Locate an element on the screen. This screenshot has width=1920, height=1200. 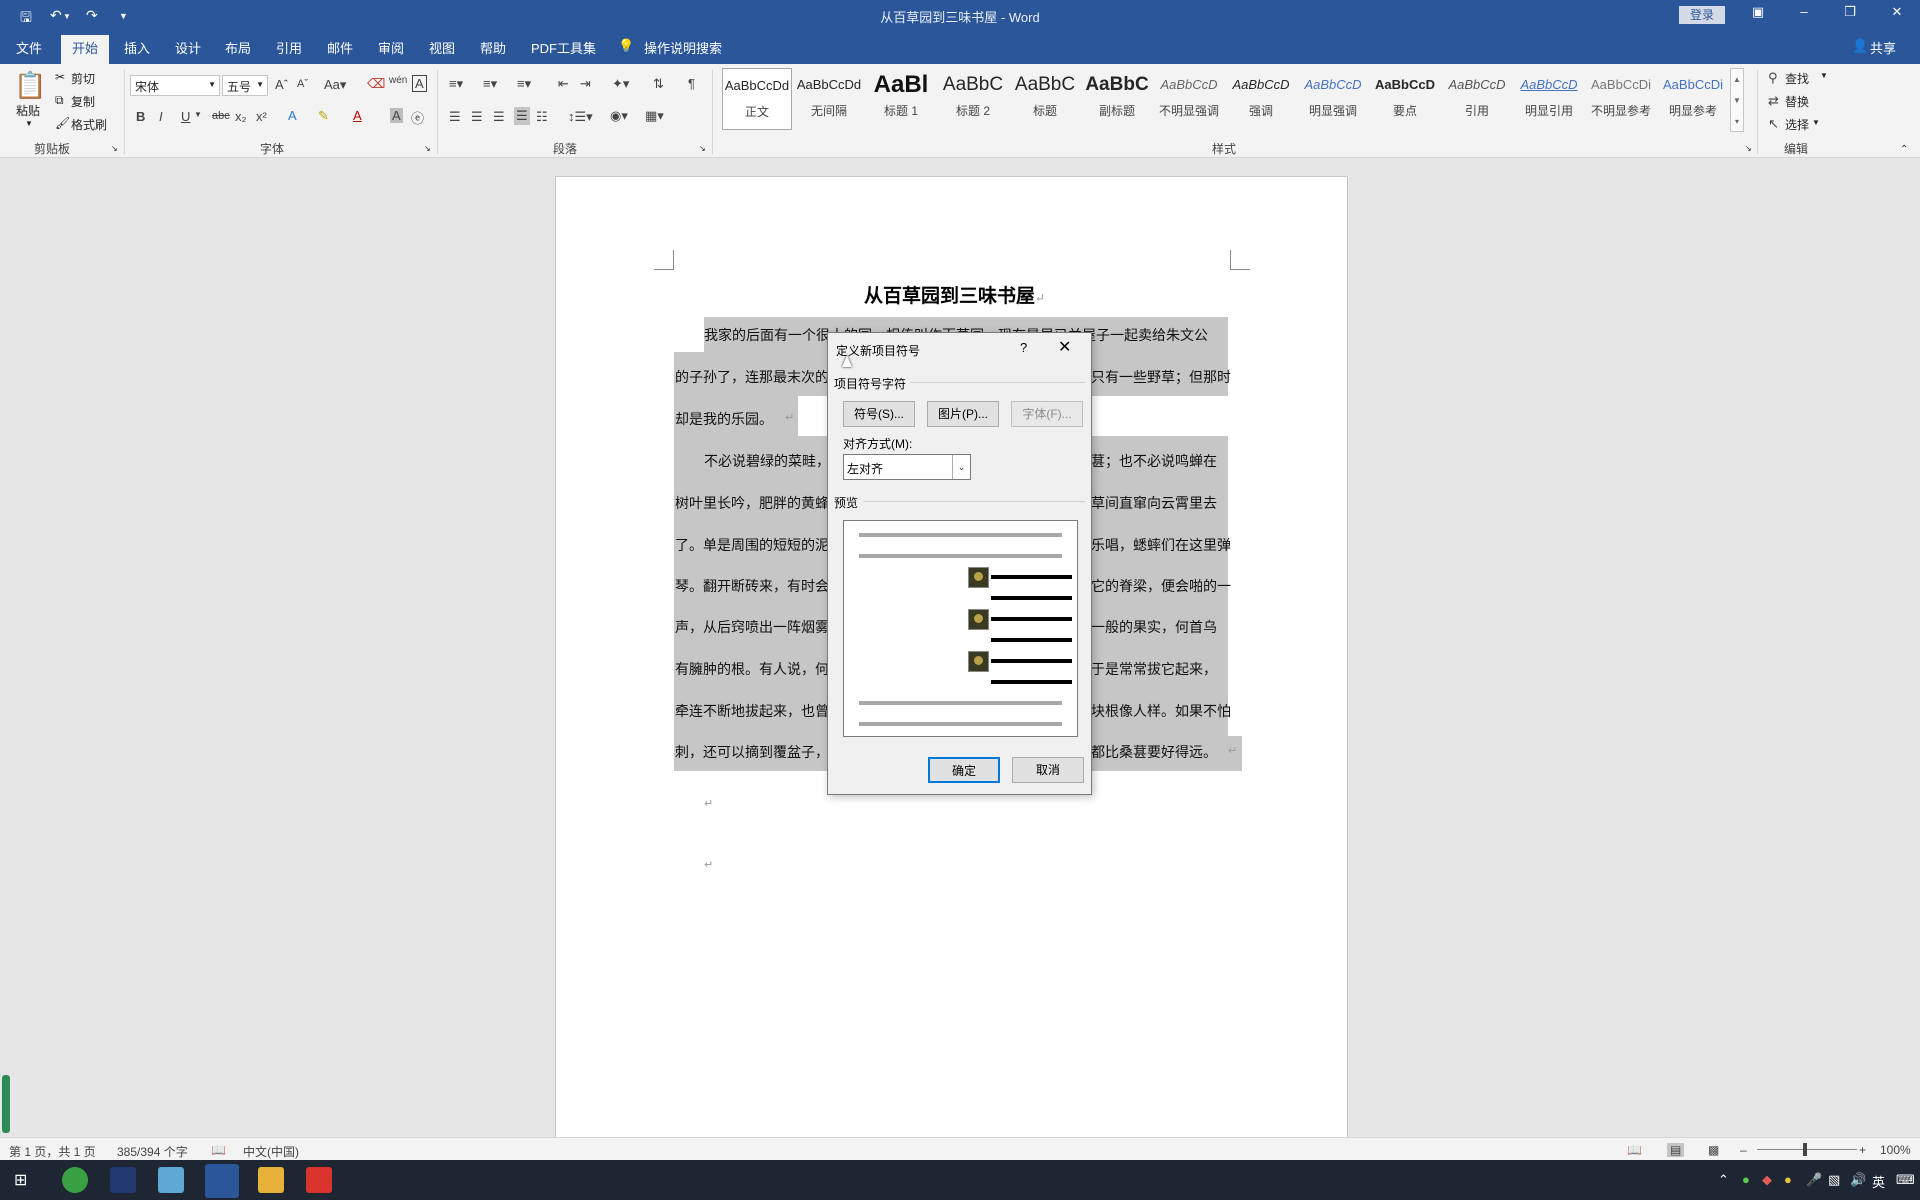
increase-indent-icon: ⇥ is located at coordinates (585, 84).